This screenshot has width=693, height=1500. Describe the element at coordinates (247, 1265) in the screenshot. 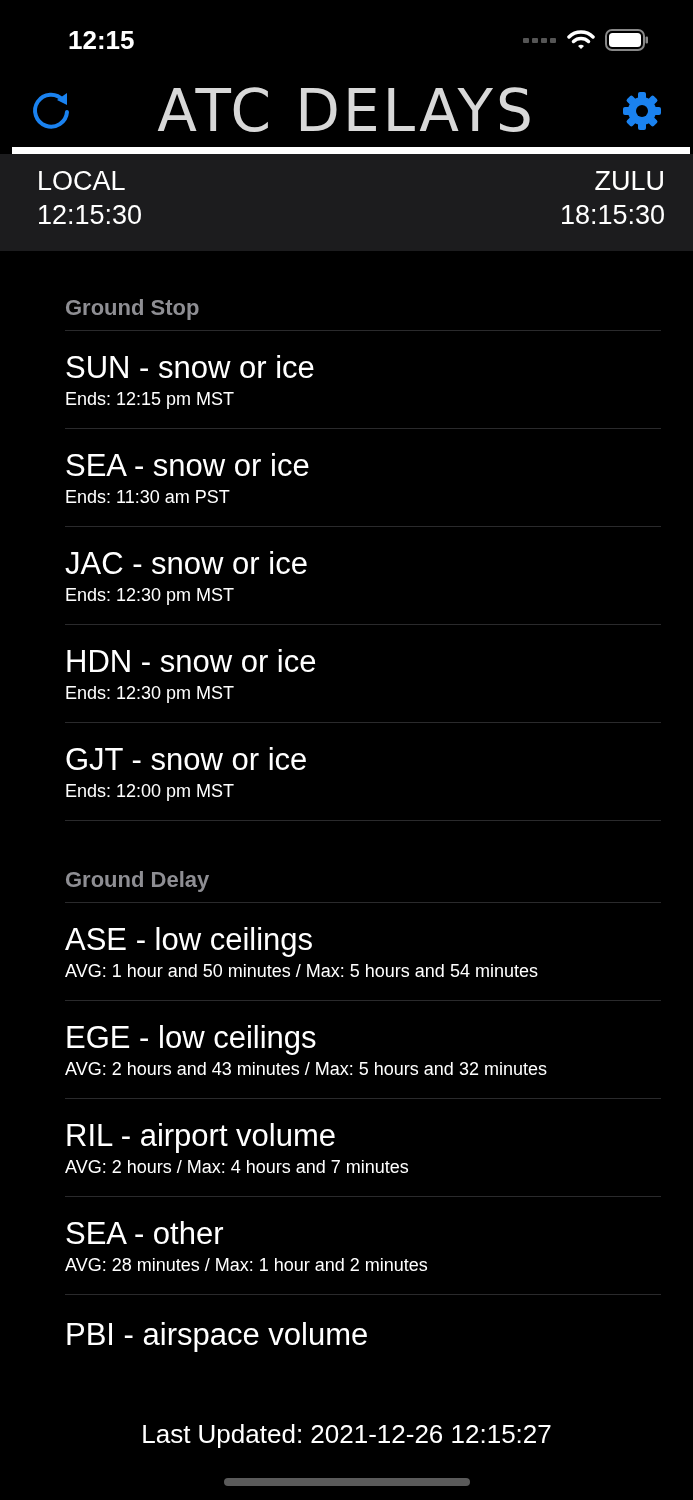

I see `delay-detail: AVG: 28 minutes / Max: 1 hour and 2 minutes` at that location.